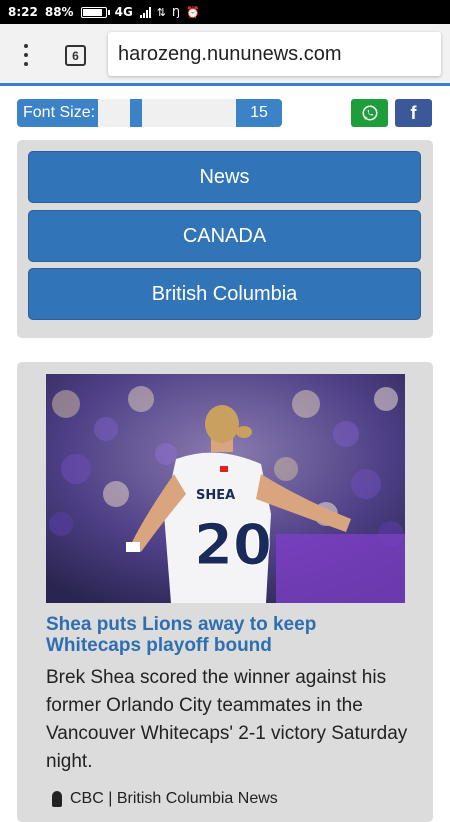 The width and height of the screenshot is (450, 822). I want to click on network-type: 4G, so click(123, 12).